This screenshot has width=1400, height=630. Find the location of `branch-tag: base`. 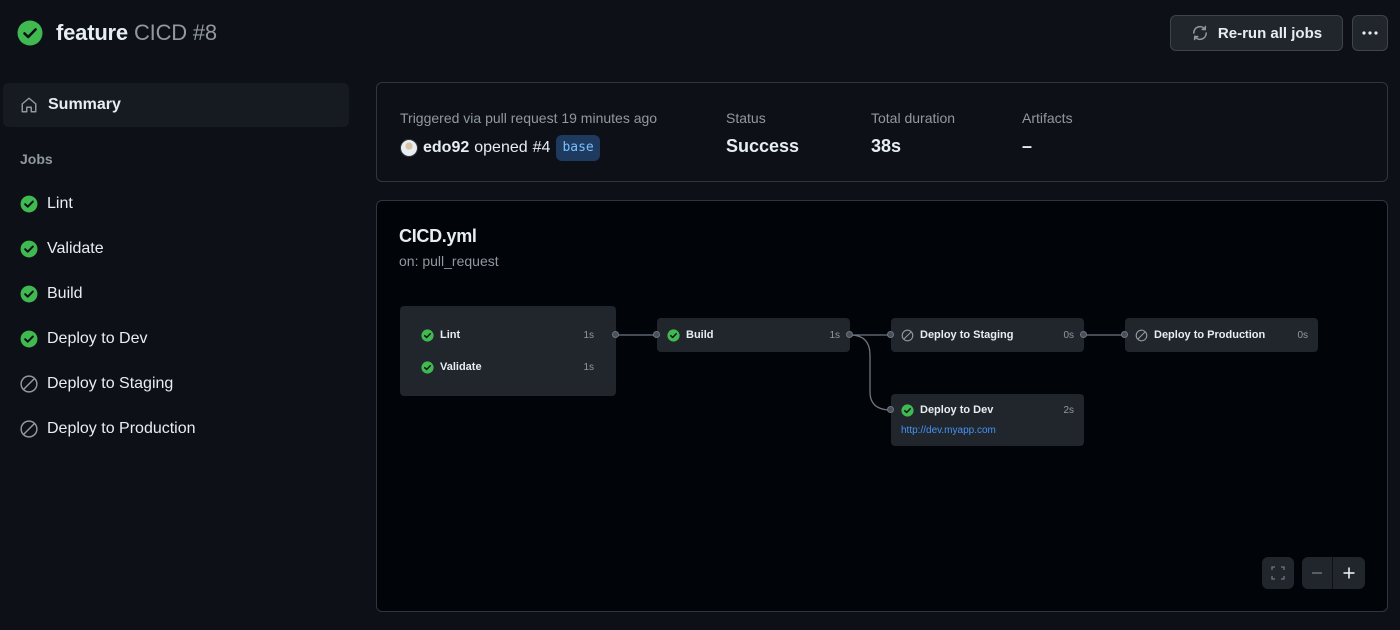

branch-tag: base is located at coordinates (578, 148).